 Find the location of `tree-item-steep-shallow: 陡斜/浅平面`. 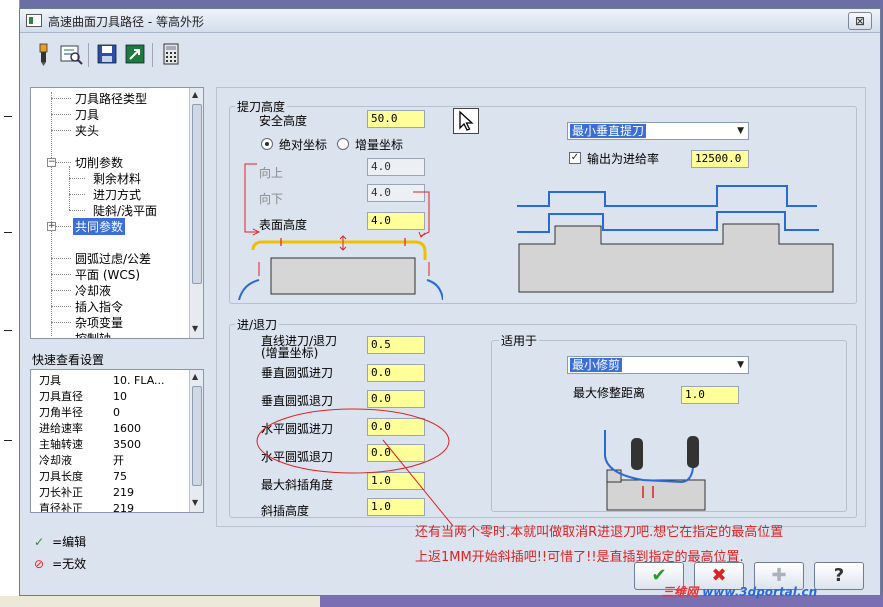

tree-item-steep-shallow: 陡斜/浅平面 is located at coordinates (125, 210).